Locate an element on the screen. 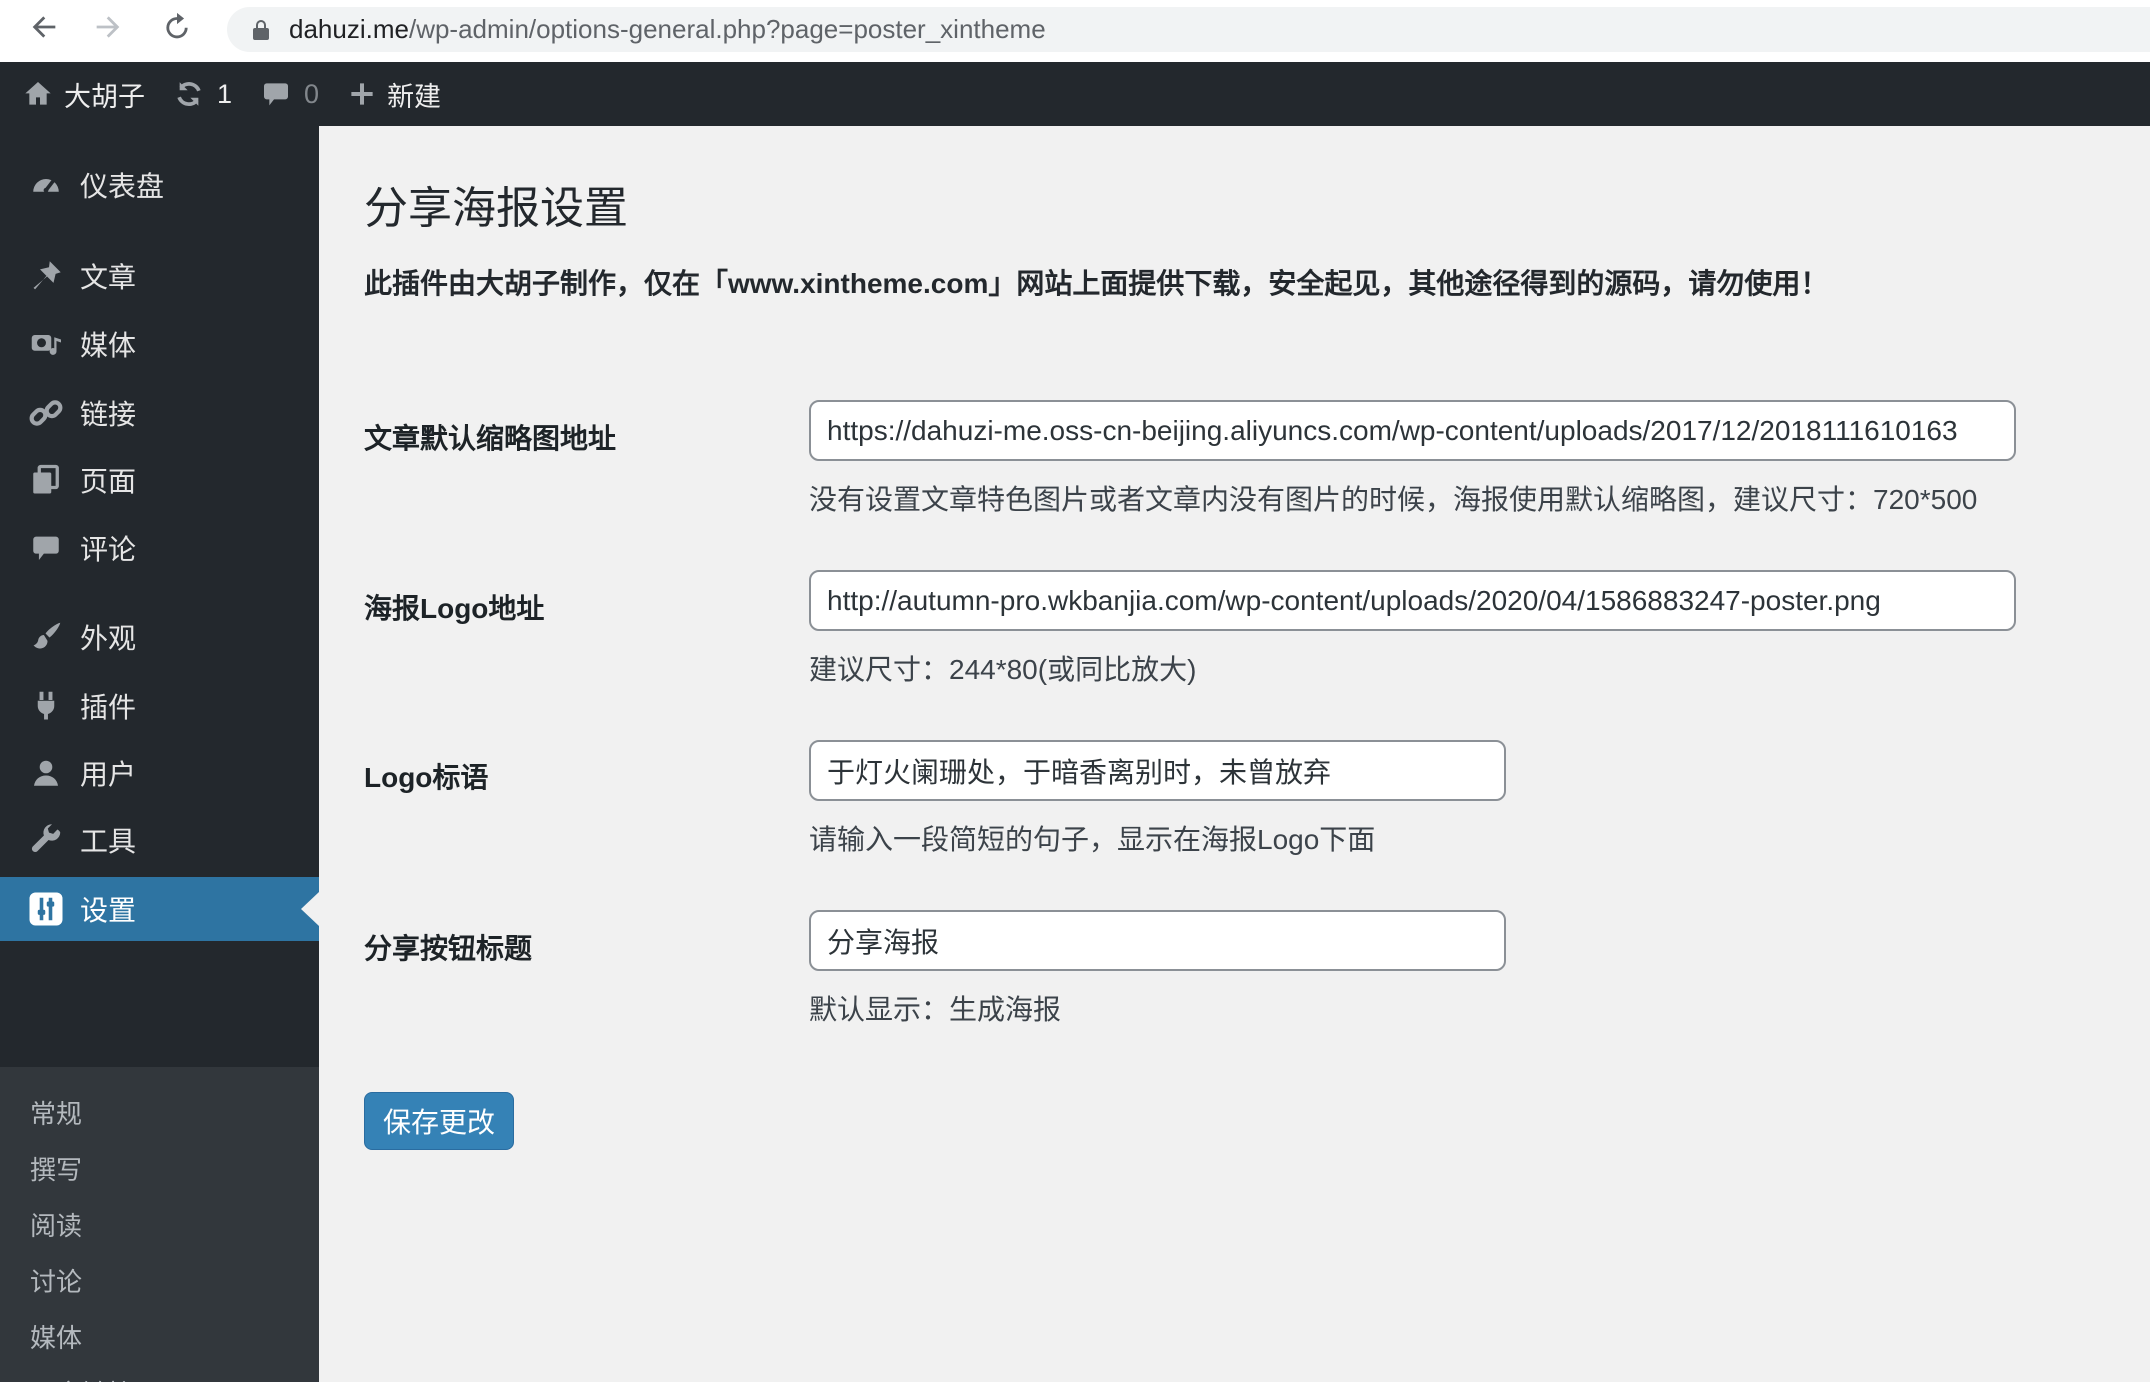 The width and height of the screenshot is (2150, 1382). sidebar-item-links: 链接 is located at coordinates (159, 413).